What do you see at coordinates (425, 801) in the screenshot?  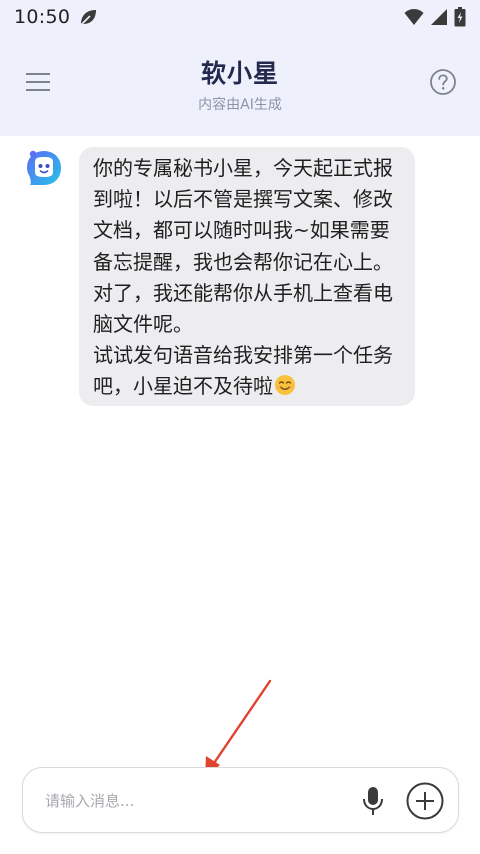 I see `plus-circle-icon` at bounding box center [425, 801].